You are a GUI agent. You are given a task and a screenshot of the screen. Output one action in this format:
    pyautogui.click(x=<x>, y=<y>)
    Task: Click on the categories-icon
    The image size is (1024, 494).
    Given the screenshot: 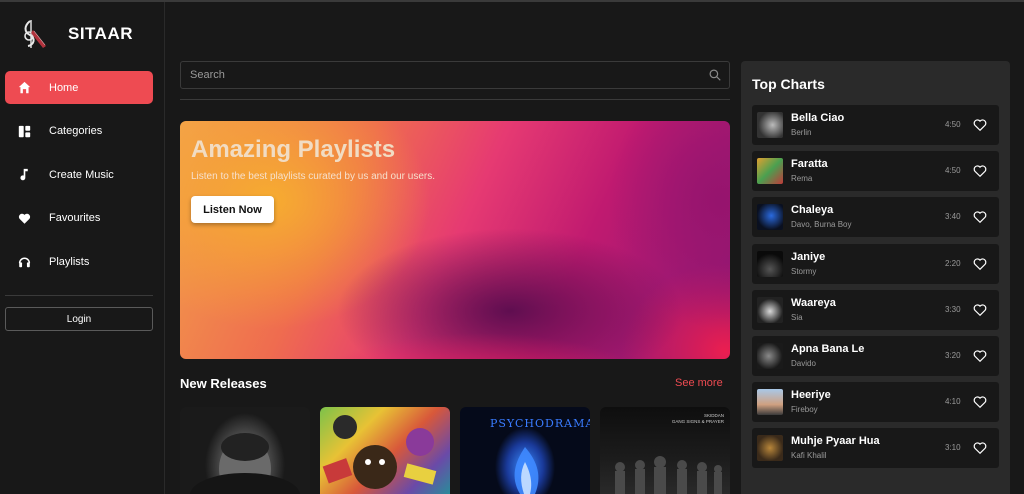 What is the action you would take?
    pyautogui.click(x=24, y=131)
    